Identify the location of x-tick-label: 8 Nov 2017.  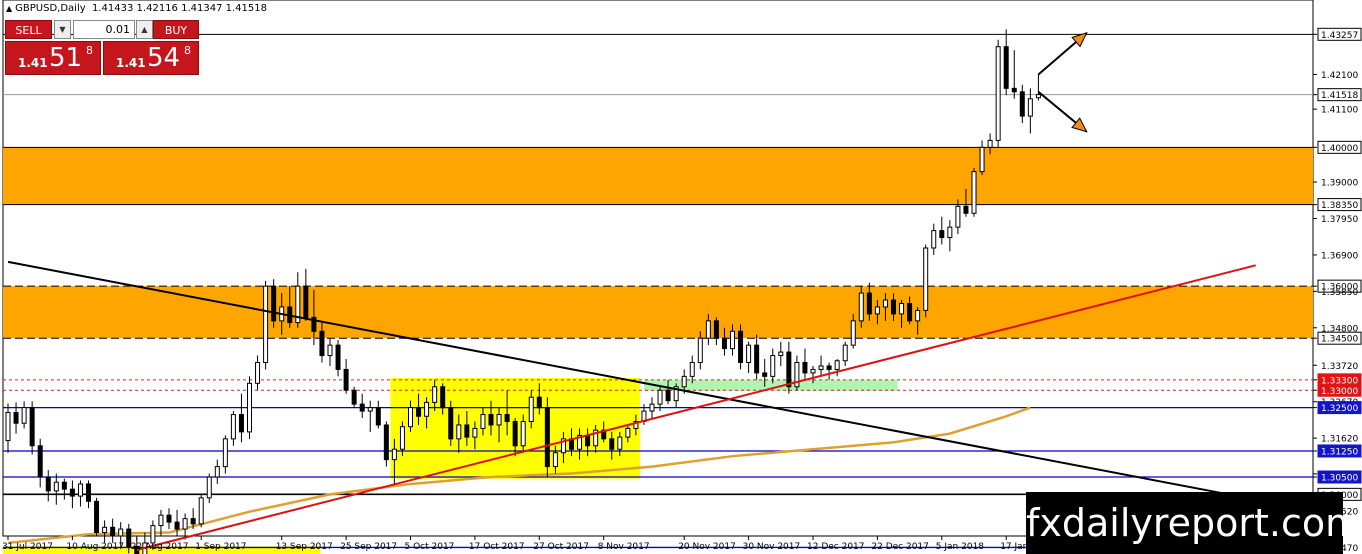
(624, 547).